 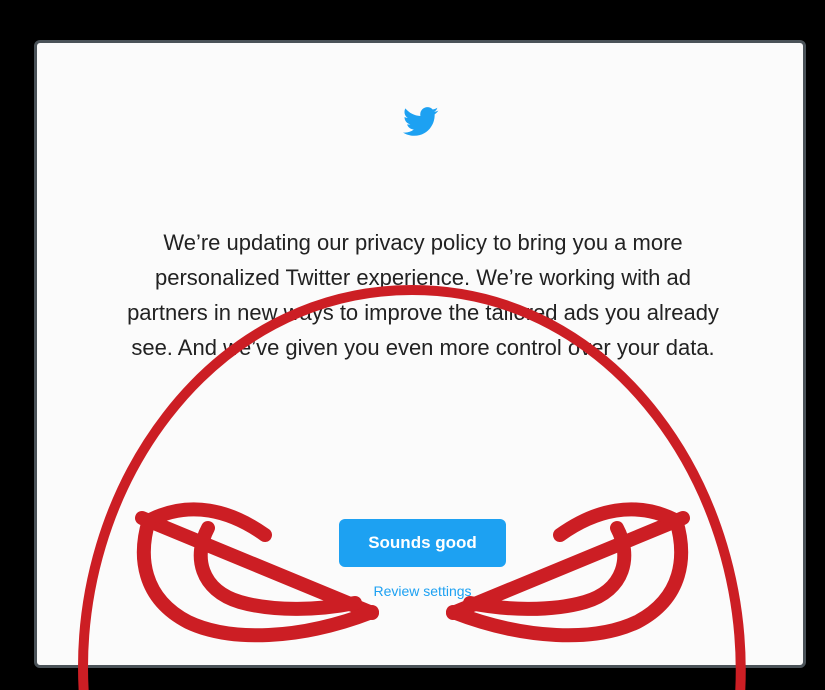 What do you see at coordinates (422, 591) in the screenshot?
I see `review-settings-link: Review settings` at bounding box center [422, 591].